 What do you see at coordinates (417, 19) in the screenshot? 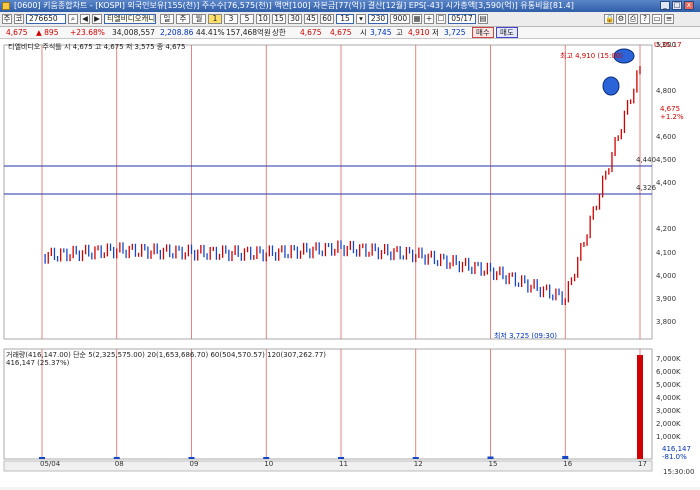
I see `grid-icon: ▦` at bounding box center [417, 19].